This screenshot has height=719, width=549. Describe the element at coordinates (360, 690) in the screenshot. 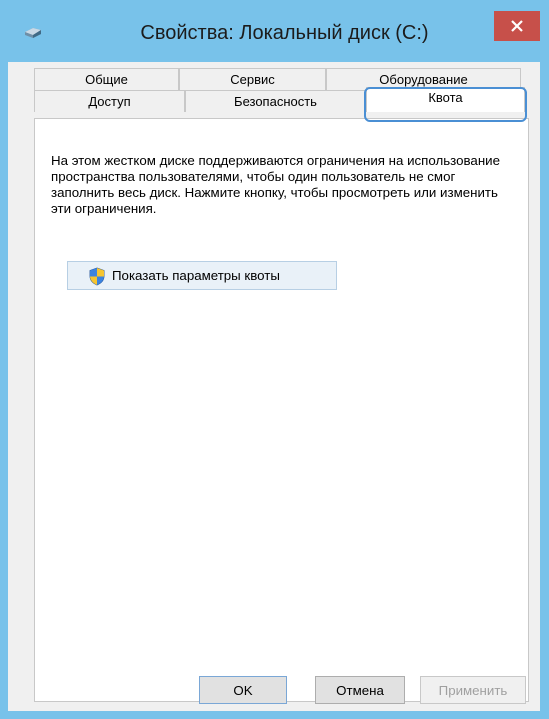

I see `cancel-button: Отмена` at that location.